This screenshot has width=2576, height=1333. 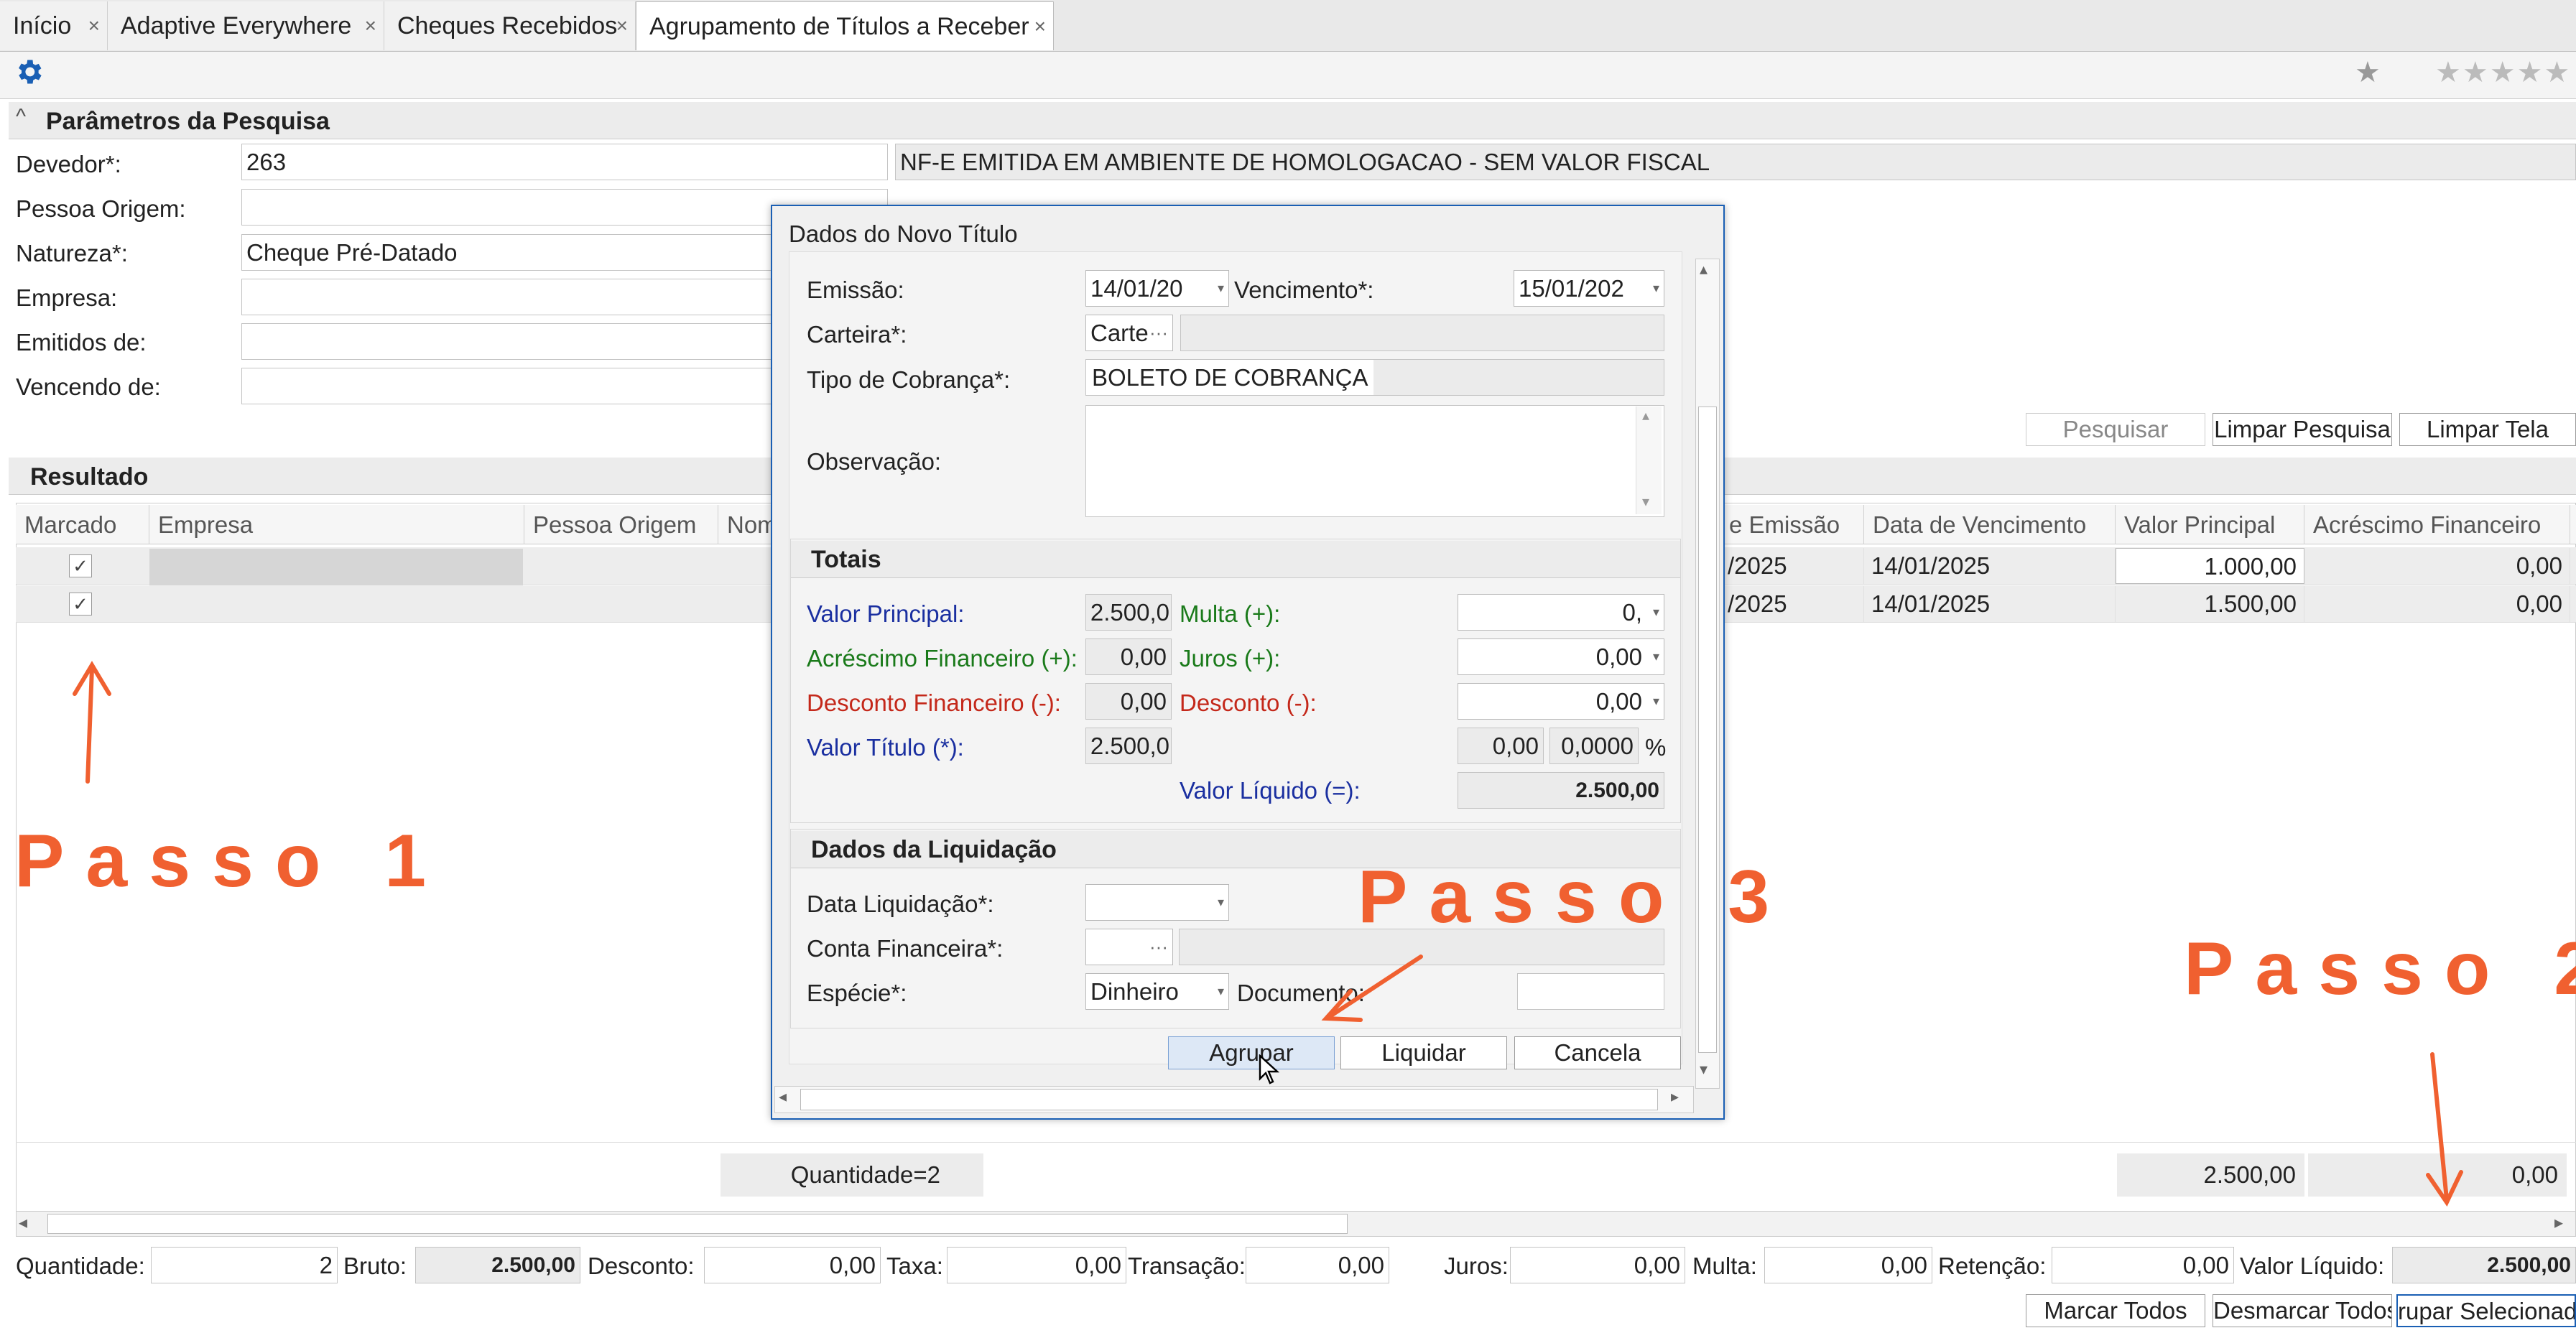 What do you see at coordinates (1575, 897) in the screenshot?
I see `annotation-passo3: Passo 3` at bounding box center [1575, 897].